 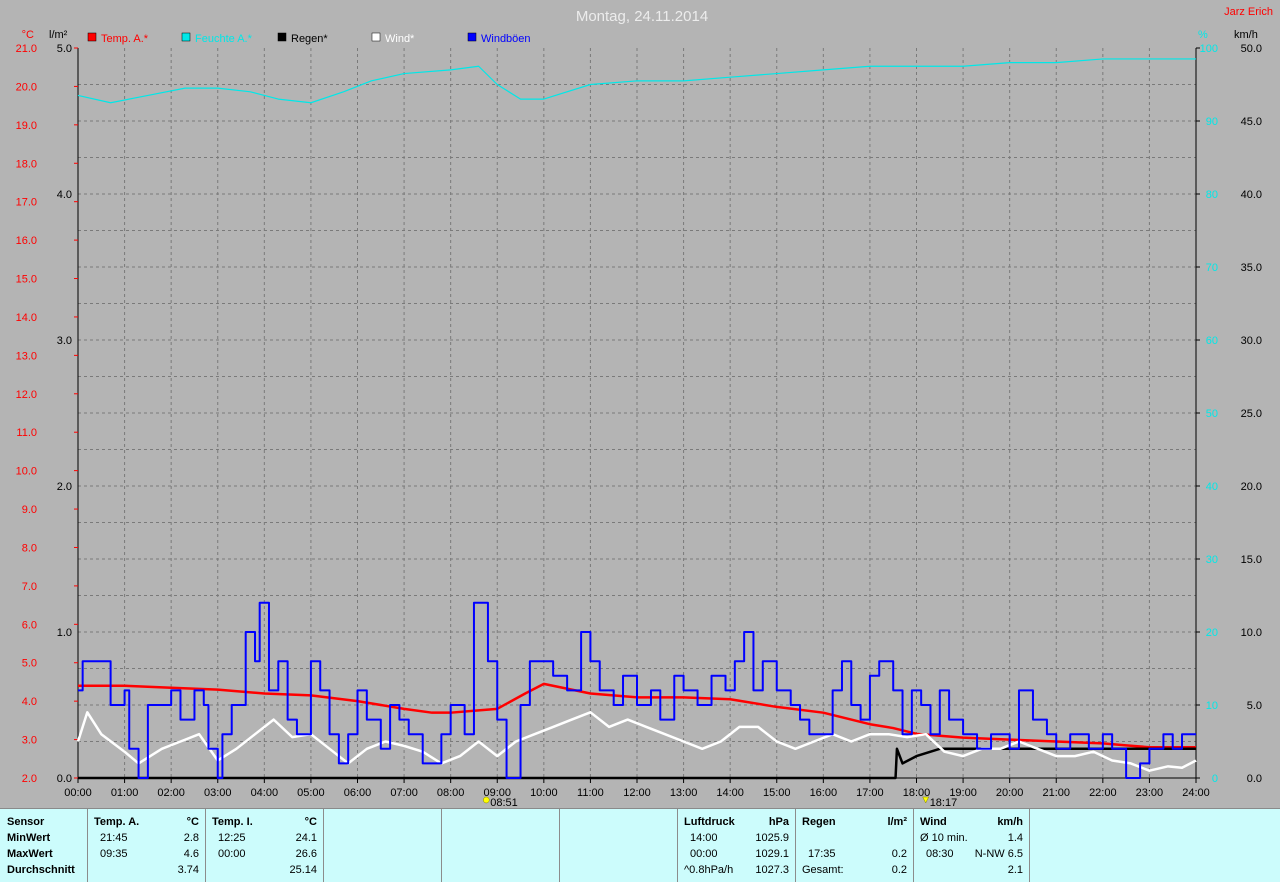 I want to click on rain-tick-label: 0.0, so click(x=64, y=779).